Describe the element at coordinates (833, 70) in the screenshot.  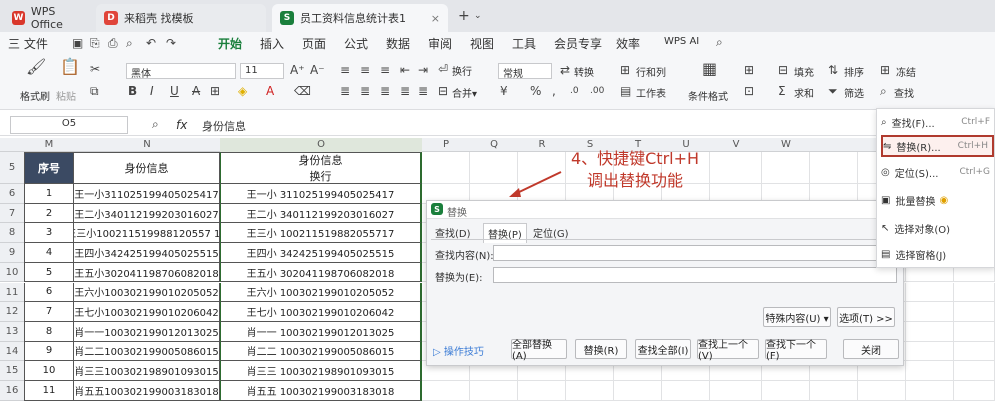
I see `sort-icon: ⇅` at that location.